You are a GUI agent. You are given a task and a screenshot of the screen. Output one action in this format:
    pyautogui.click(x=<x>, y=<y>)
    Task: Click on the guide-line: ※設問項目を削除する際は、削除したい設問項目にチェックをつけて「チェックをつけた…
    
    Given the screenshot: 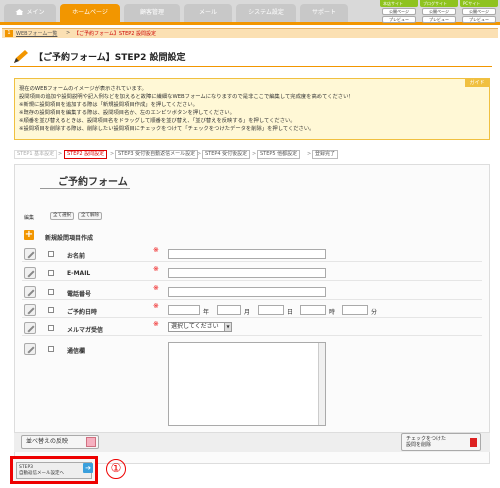 What is the action you would take?
    pyautogui.click(x=167, y=129)
    